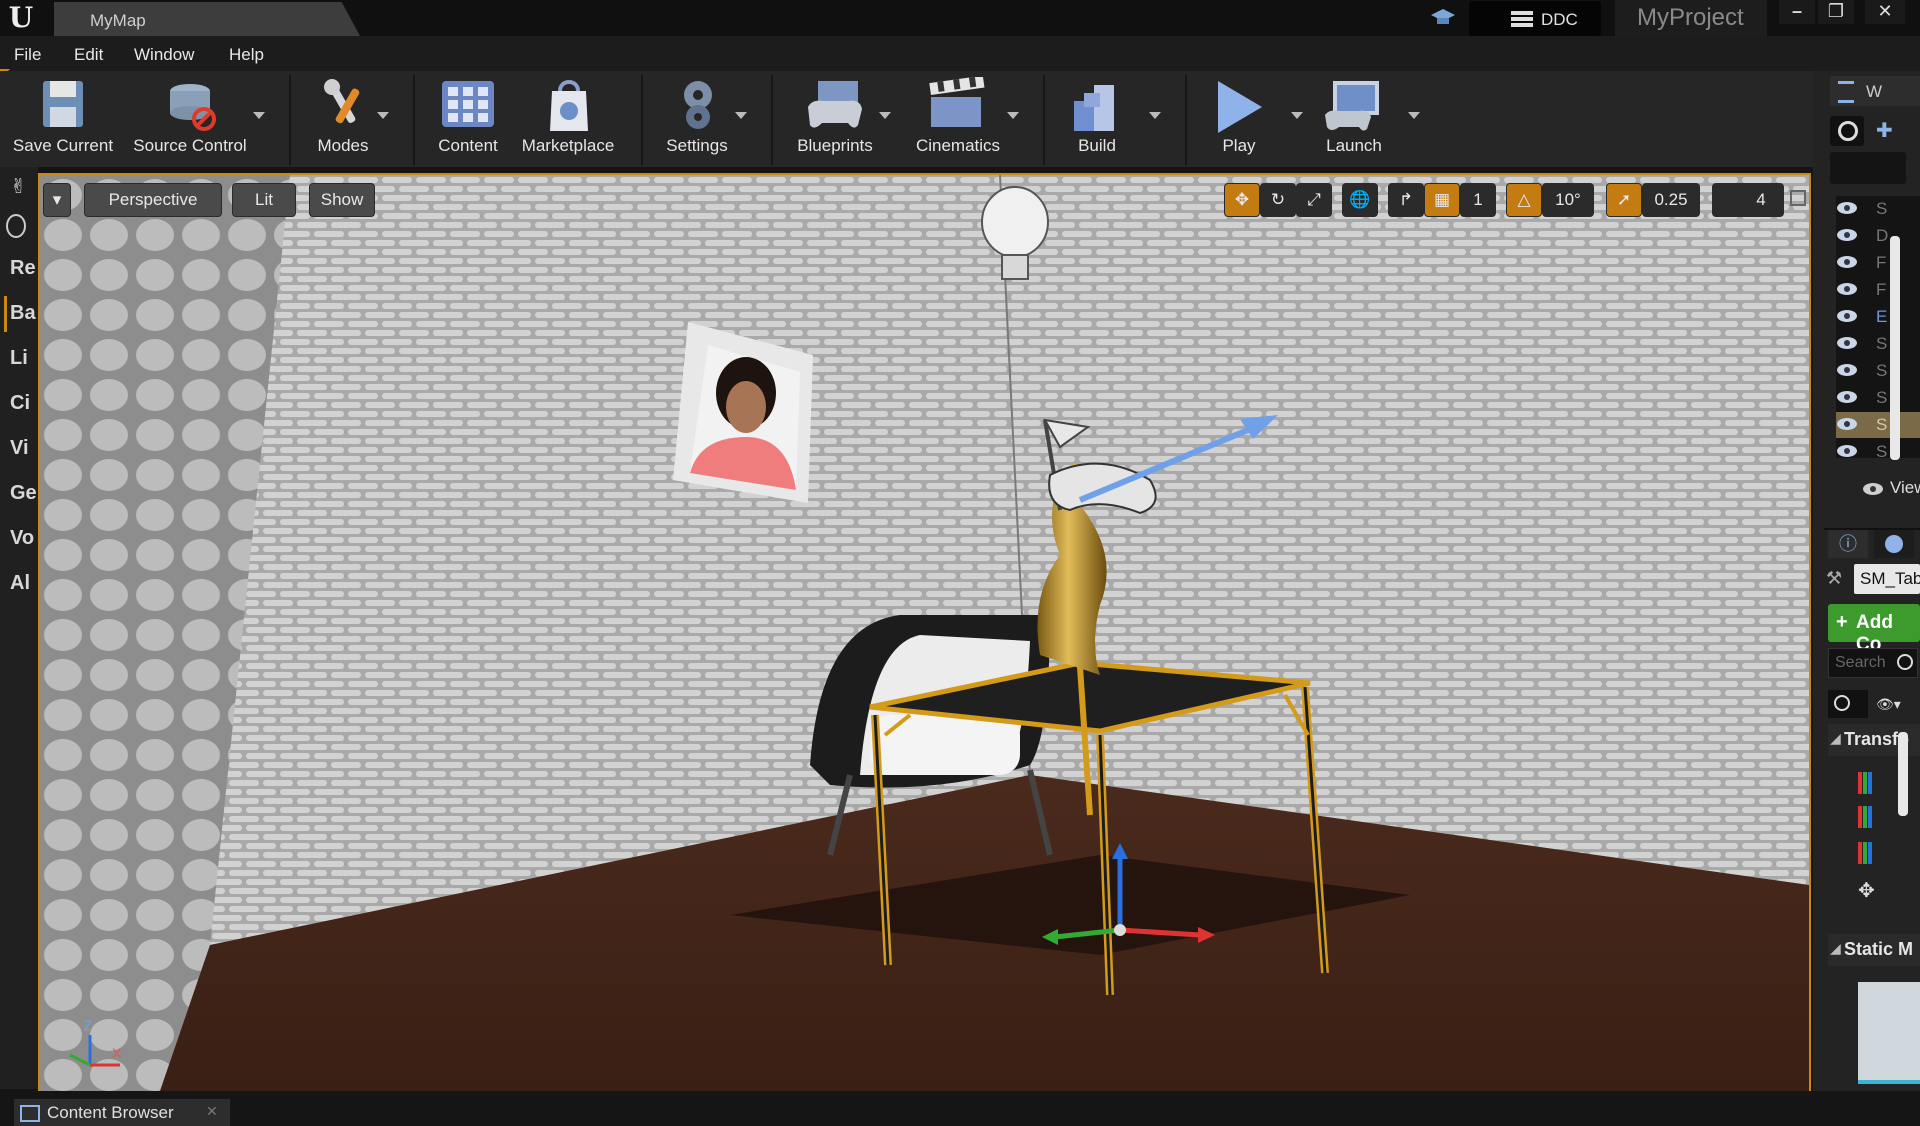 This screenshot has height=1126, width=1920. What do you see at coordinates (21, 186) in the screenshot?
I see `place-mode-icon: ✌` at bounding box center [21, 186].